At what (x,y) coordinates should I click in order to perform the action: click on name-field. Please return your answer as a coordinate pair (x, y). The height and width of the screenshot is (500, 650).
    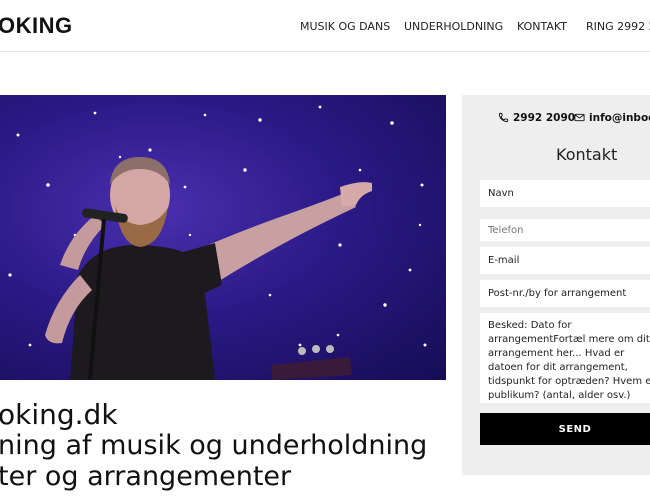
    Looking at the image, I should click on (565, 193).